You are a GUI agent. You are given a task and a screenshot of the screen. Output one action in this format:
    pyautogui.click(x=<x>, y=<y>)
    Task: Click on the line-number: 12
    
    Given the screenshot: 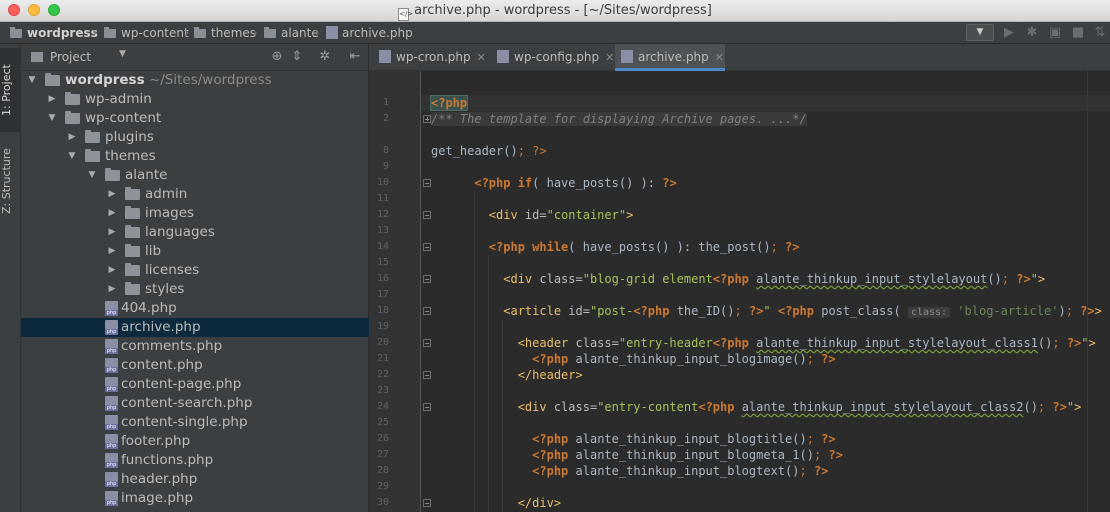 What is the action you would take?
    pyautogui.click(x=382, y=214)
    